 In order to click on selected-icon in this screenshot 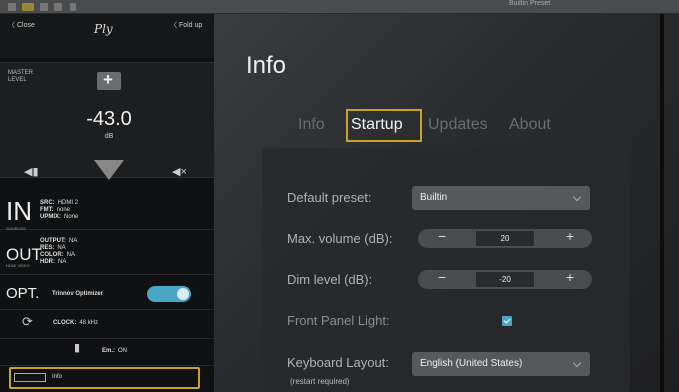, I will do `click(28, 7)`.